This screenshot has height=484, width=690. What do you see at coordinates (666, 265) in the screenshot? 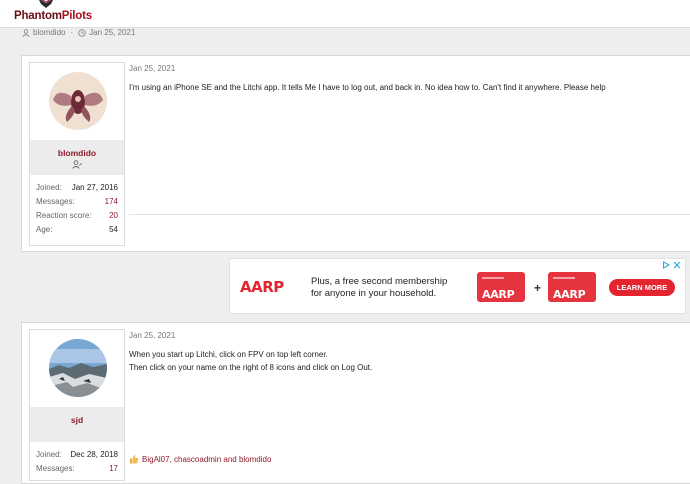
I see `adchoices-icon` at bounding box center [666, 265].